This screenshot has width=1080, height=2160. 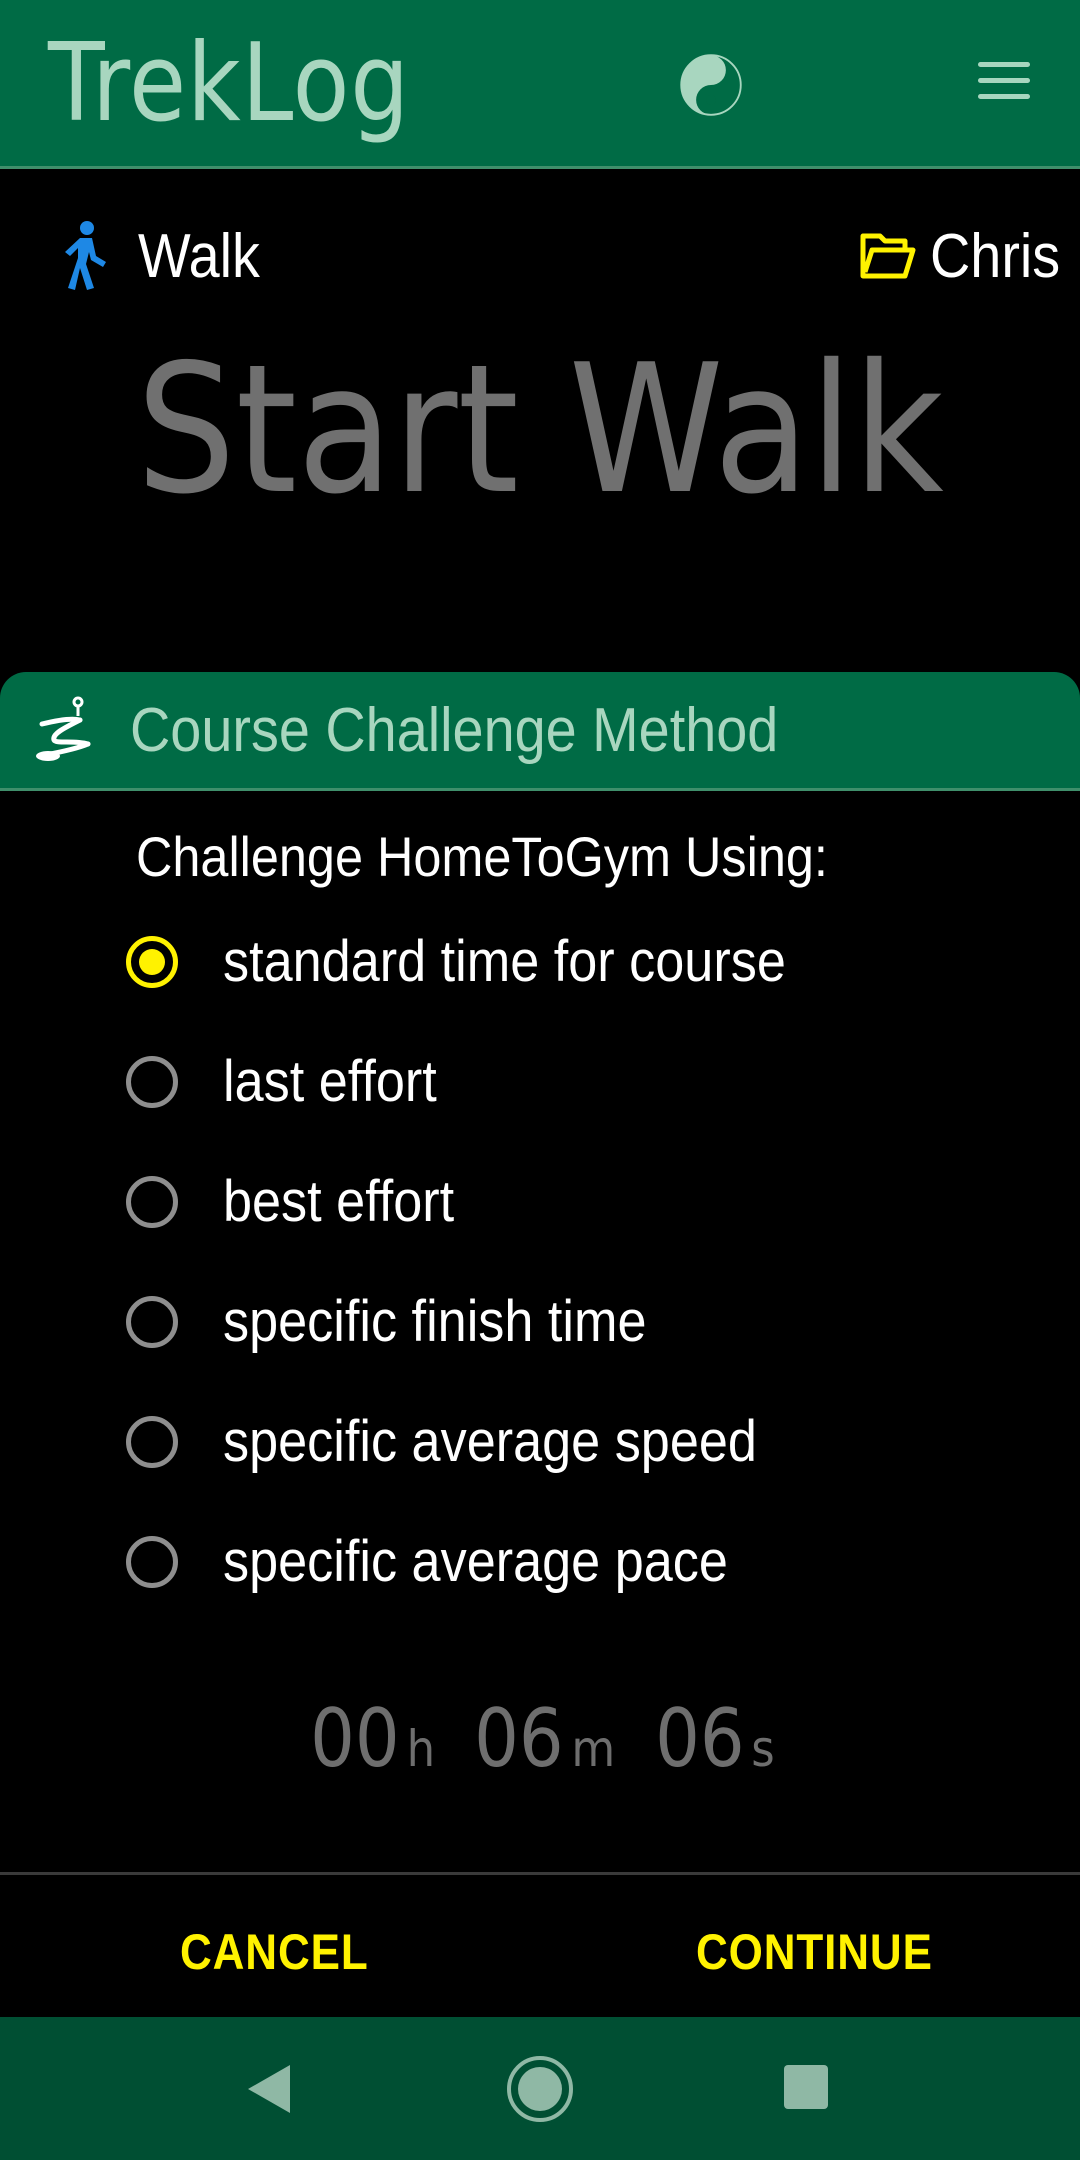 I want to click on option-best-effort: best effort, so click(x=570, y=1206).